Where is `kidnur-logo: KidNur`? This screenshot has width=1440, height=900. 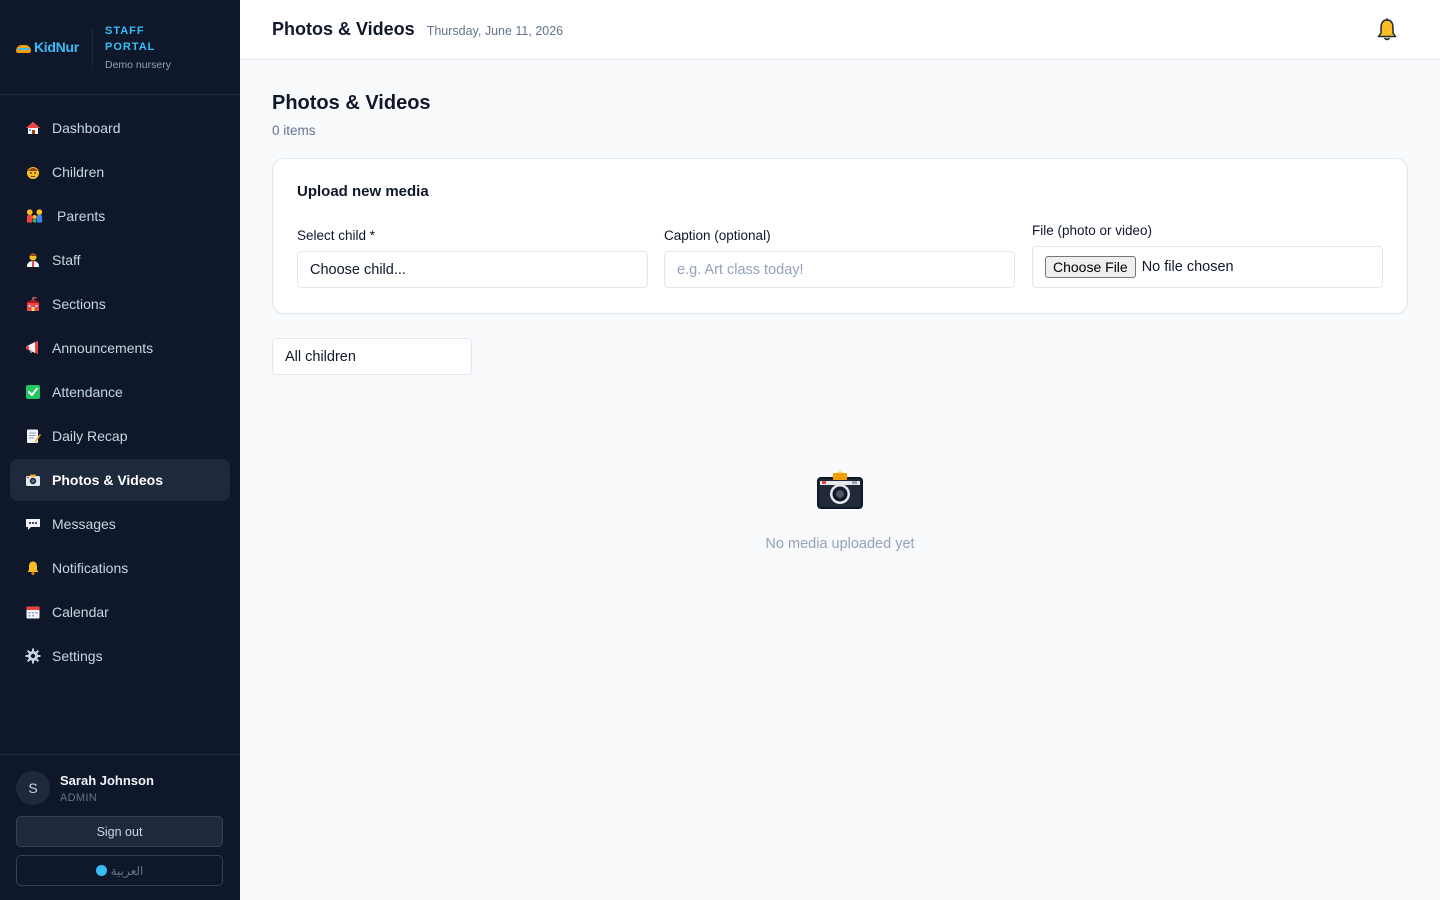 kidnur-logo: KidNur is located at coordinates (54, 47).